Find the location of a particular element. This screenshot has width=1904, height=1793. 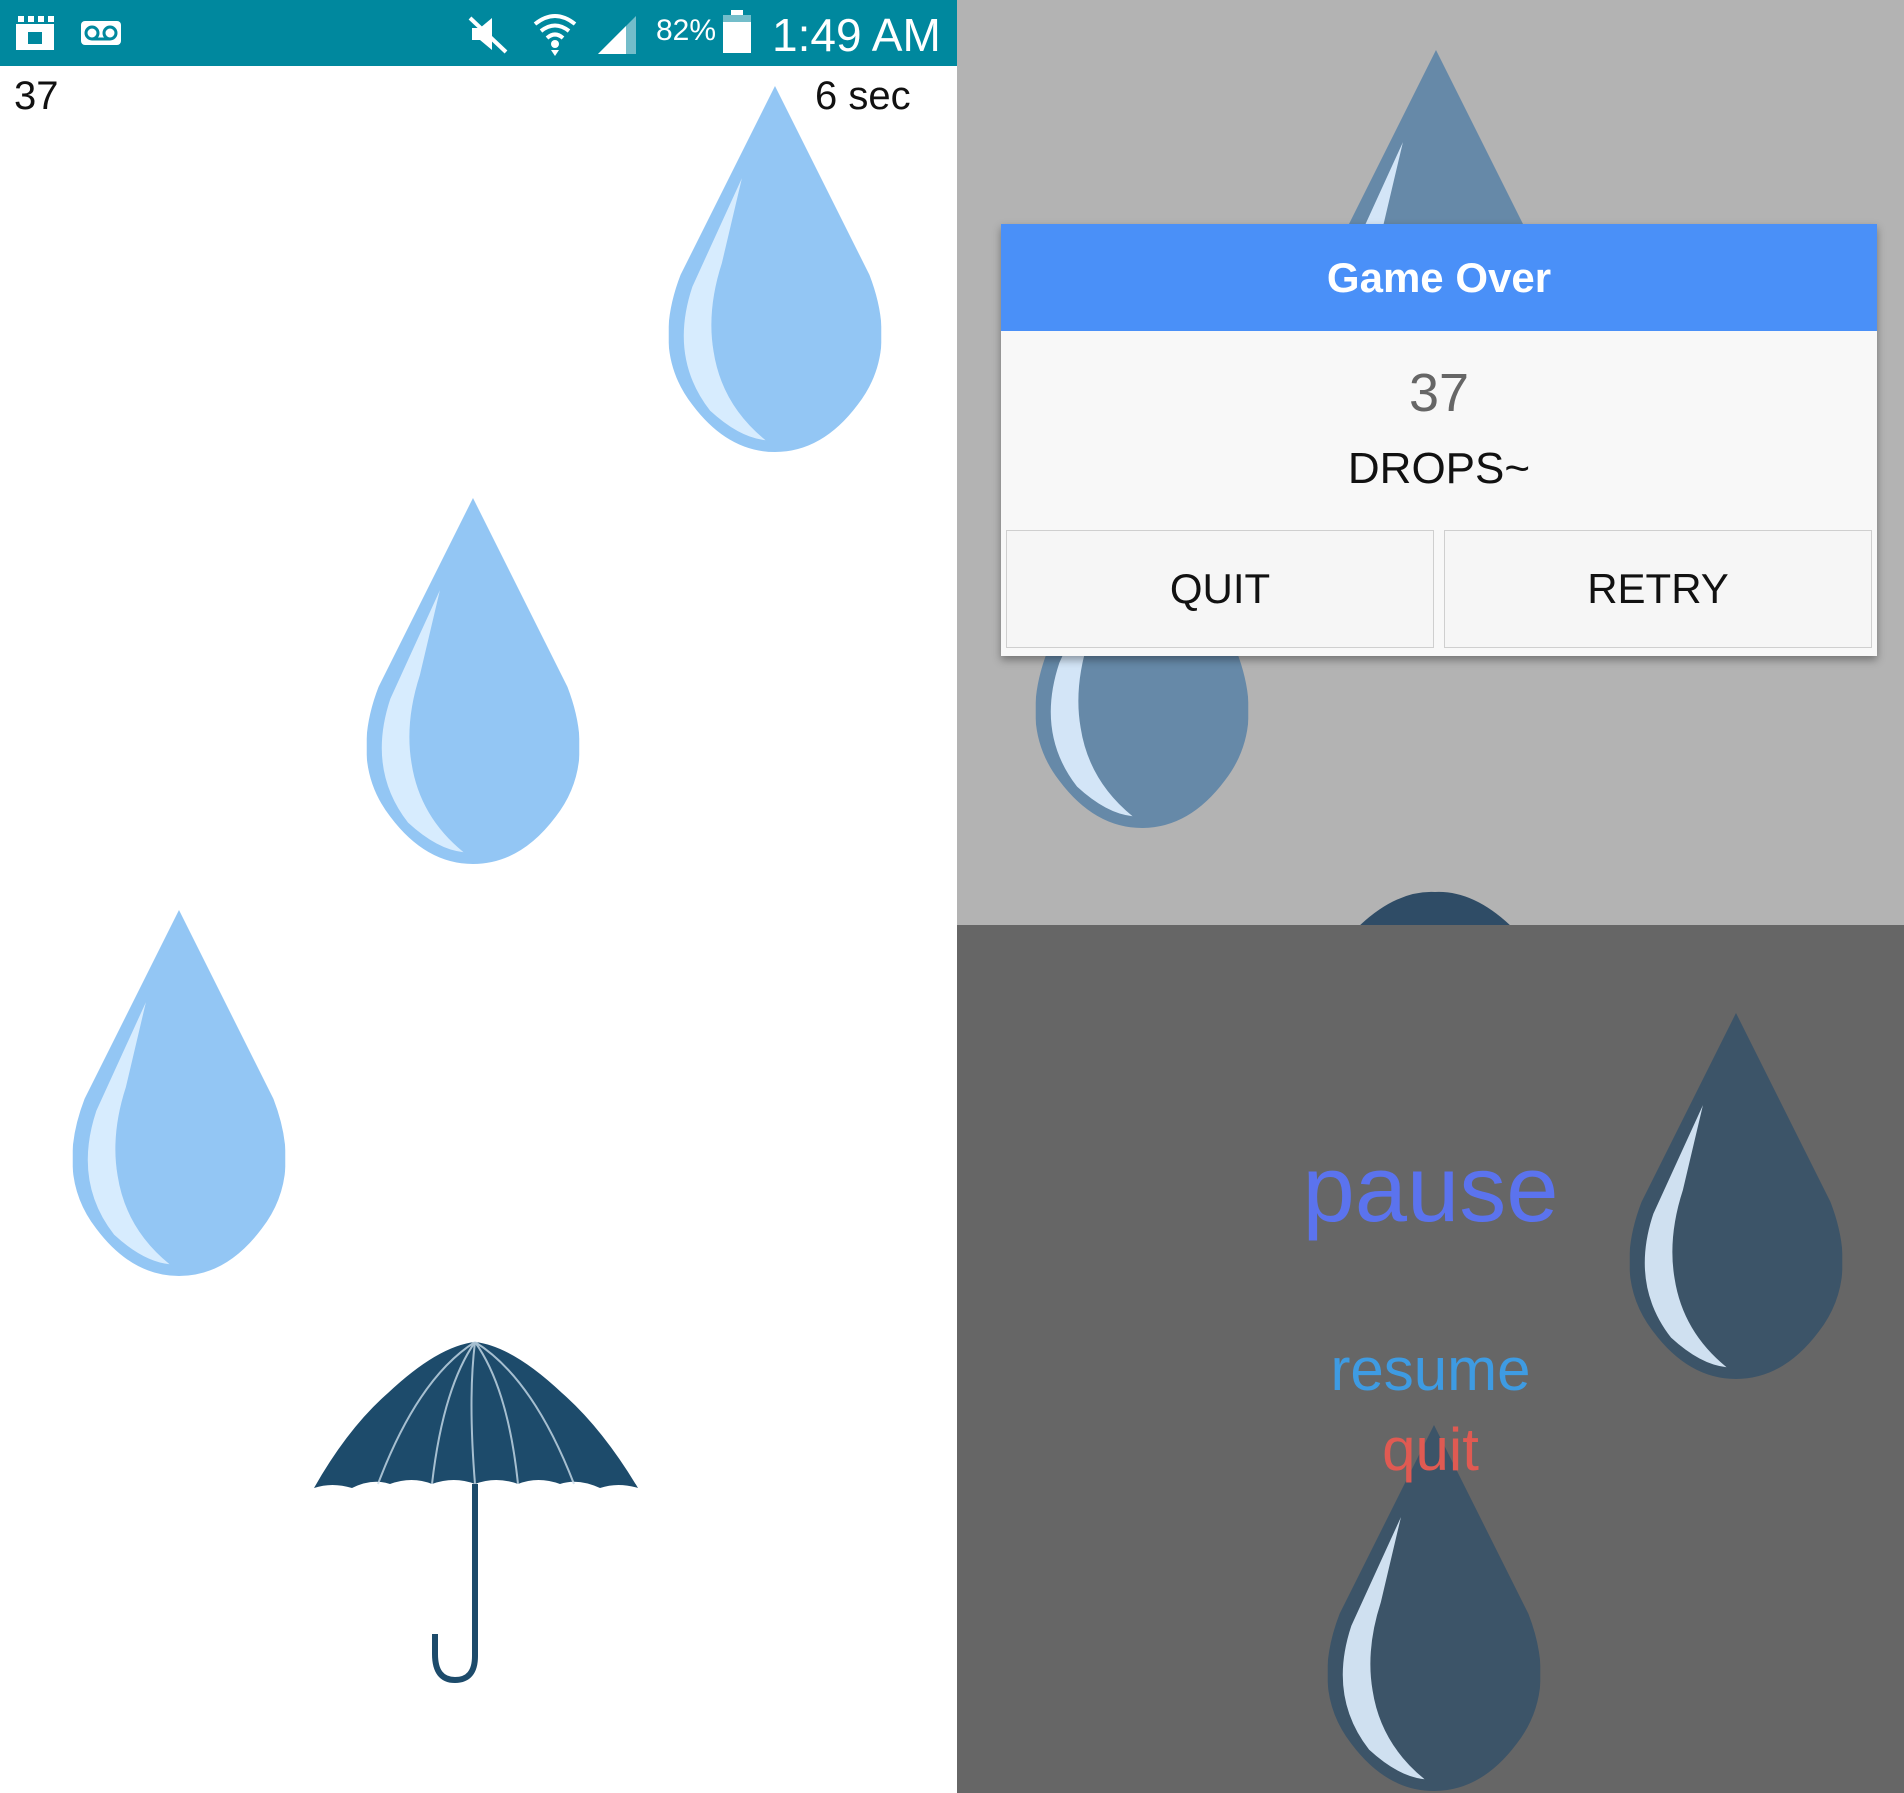

signal-icon is located at coordinates (617, 35).